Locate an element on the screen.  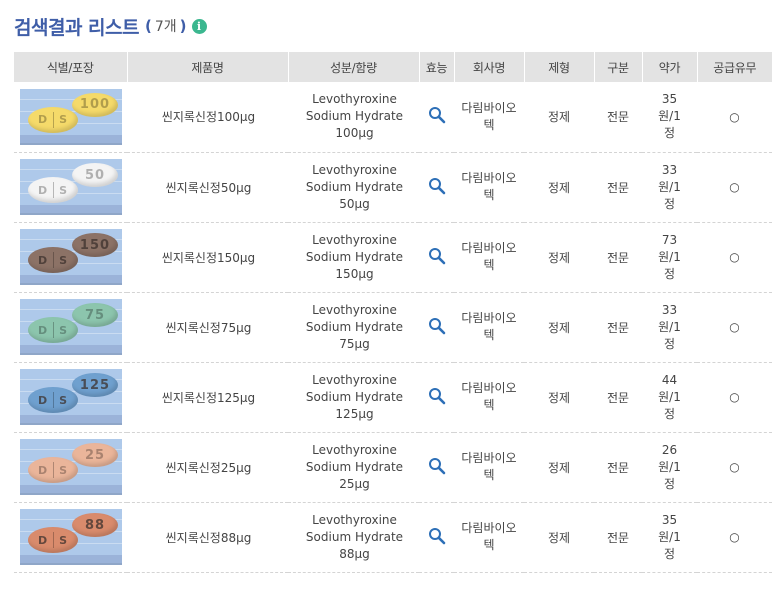
drug-price: 26원/1정 is located at coordinates (669, 467).